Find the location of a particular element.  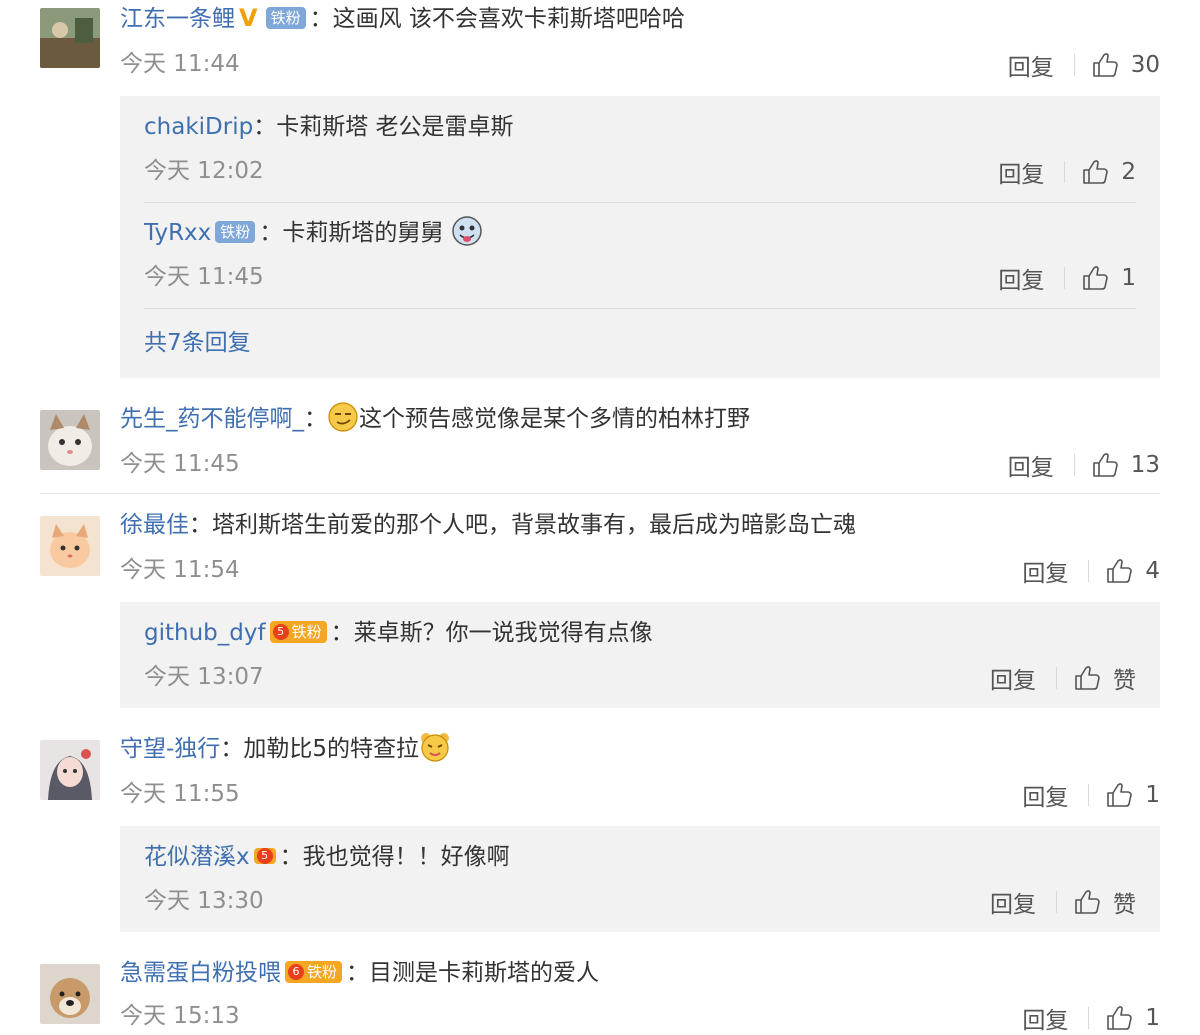

username-link: 先生_药不能停啊_ is located at coordinates (212, 419).